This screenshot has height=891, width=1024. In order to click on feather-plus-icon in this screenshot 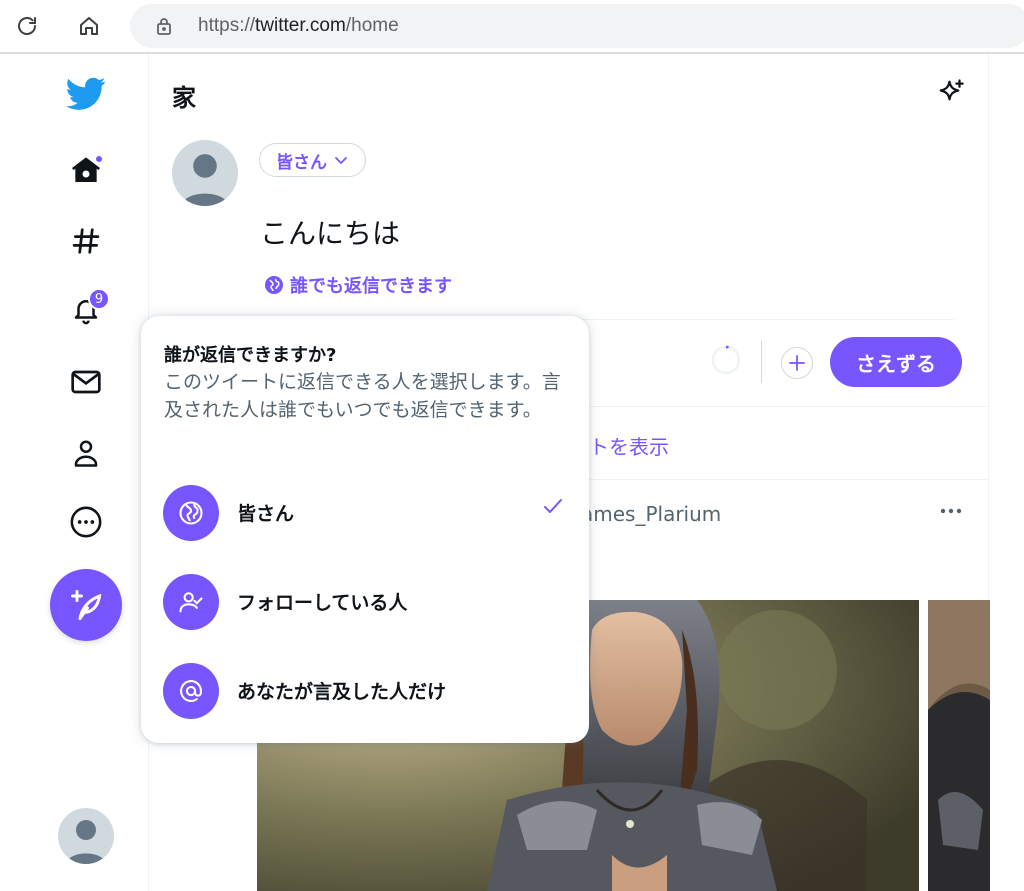, I will do `click(86, 605)`.